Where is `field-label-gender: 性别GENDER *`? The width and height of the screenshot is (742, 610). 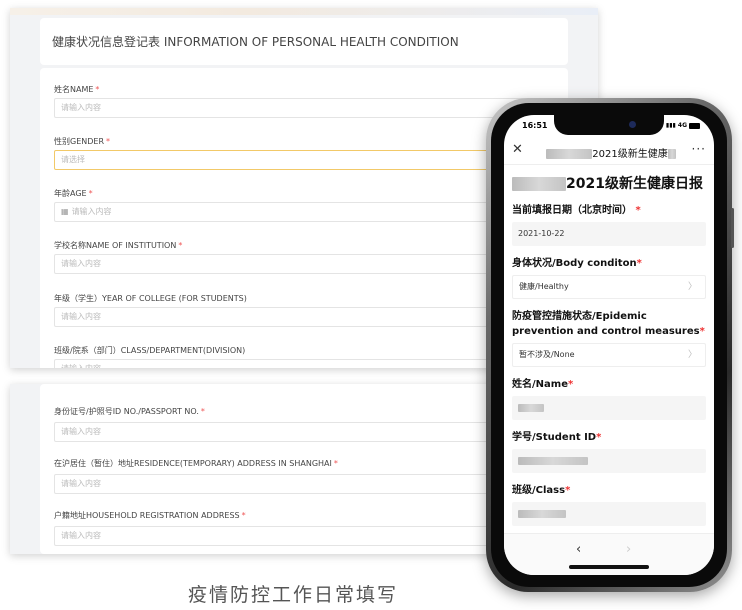
field-label-gender: 性别GENDER * is located at coordinates (82, 141).